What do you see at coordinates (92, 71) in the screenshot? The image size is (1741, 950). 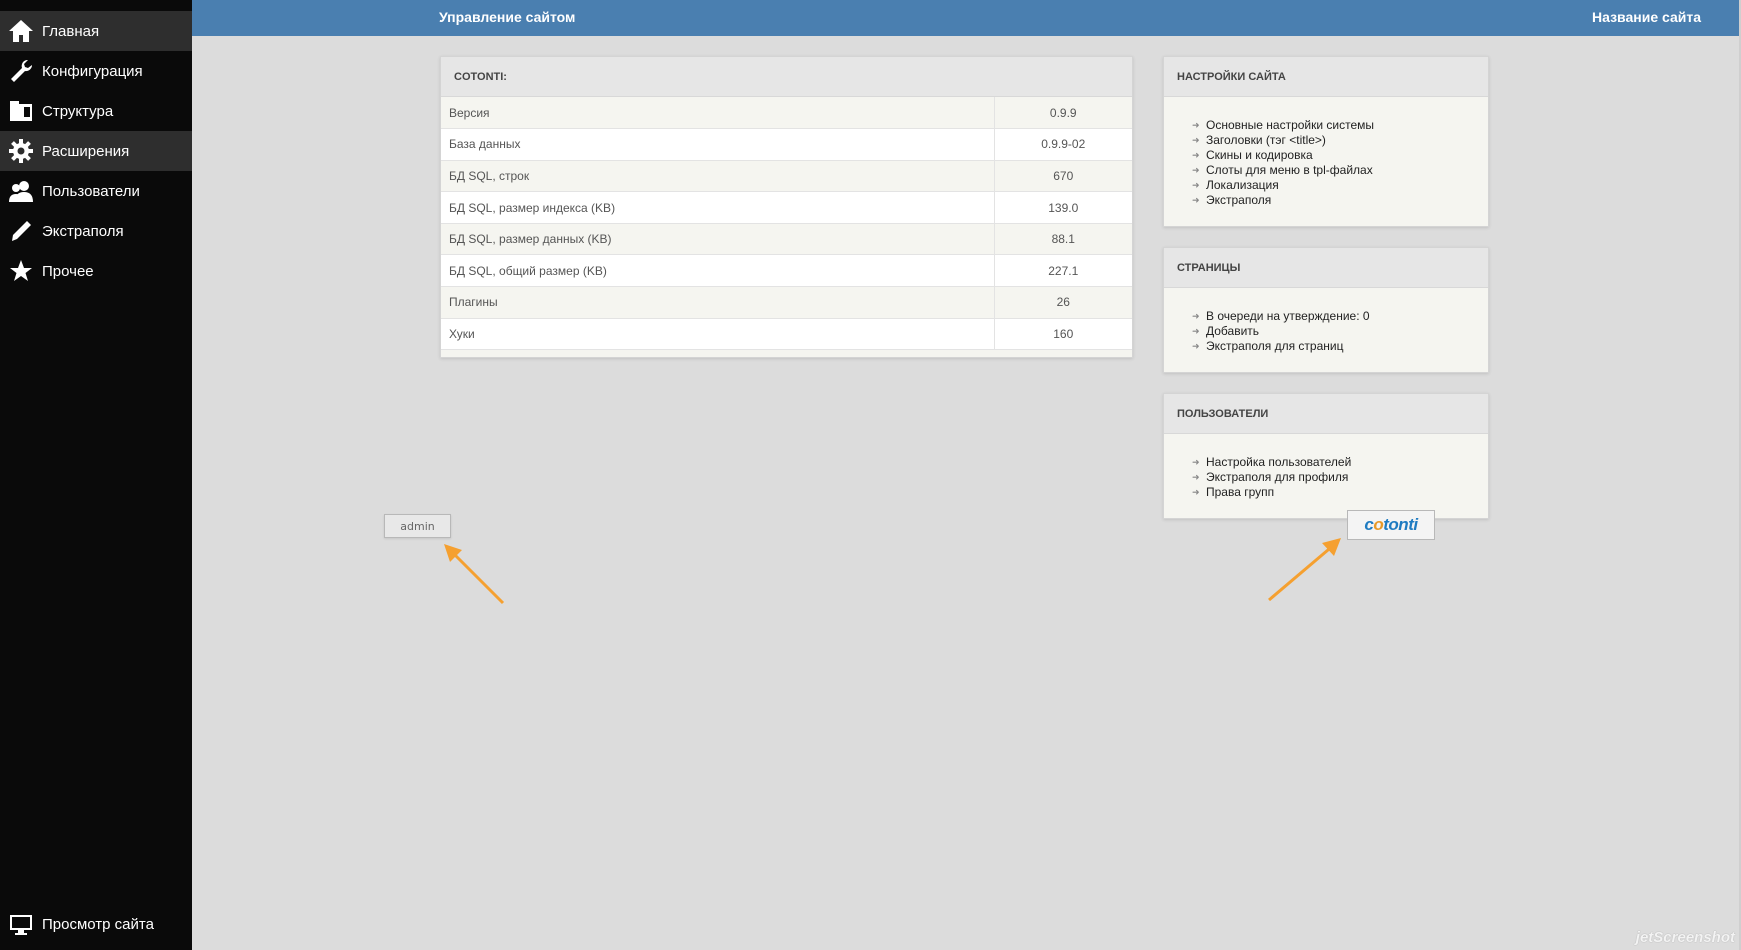 I see `sidebar-item-label: Конфигурация` at bounding box center [92, 71].